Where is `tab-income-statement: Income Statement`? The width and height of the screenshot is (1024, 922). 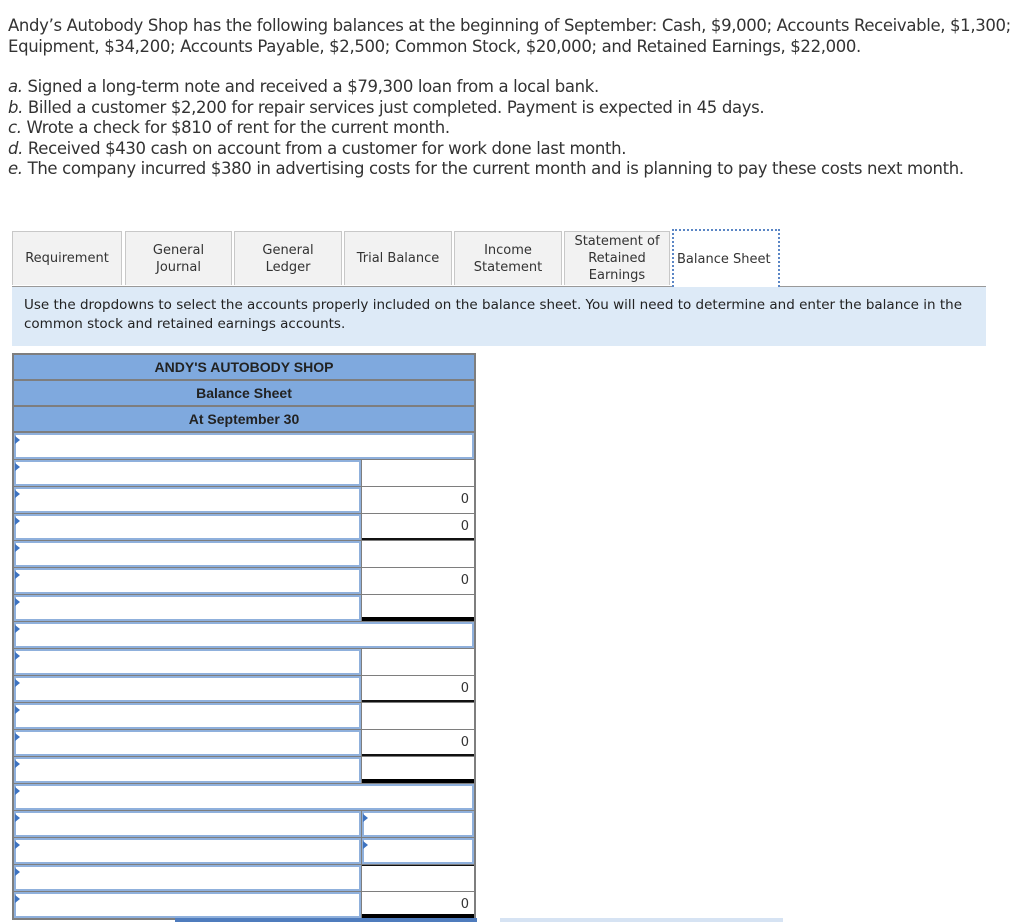 tab-income-statement: Income Statement is located at coordinates (508, 258).